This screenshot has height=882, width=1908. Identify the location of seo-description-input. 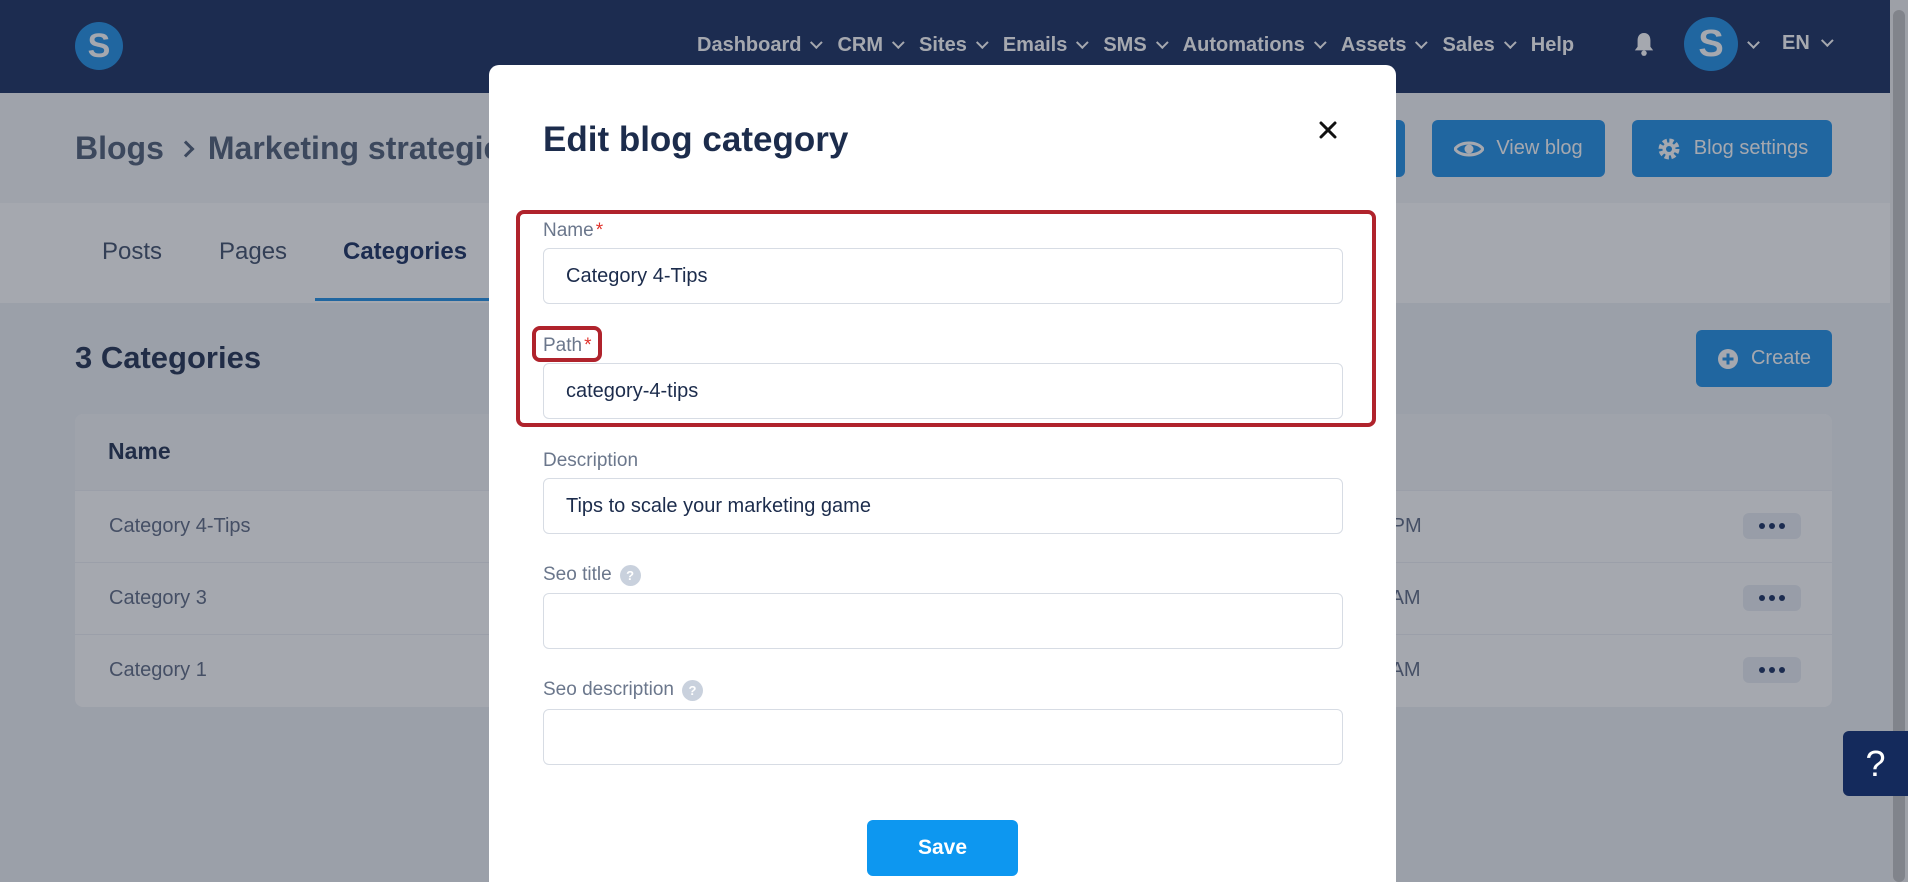
(943, 737).